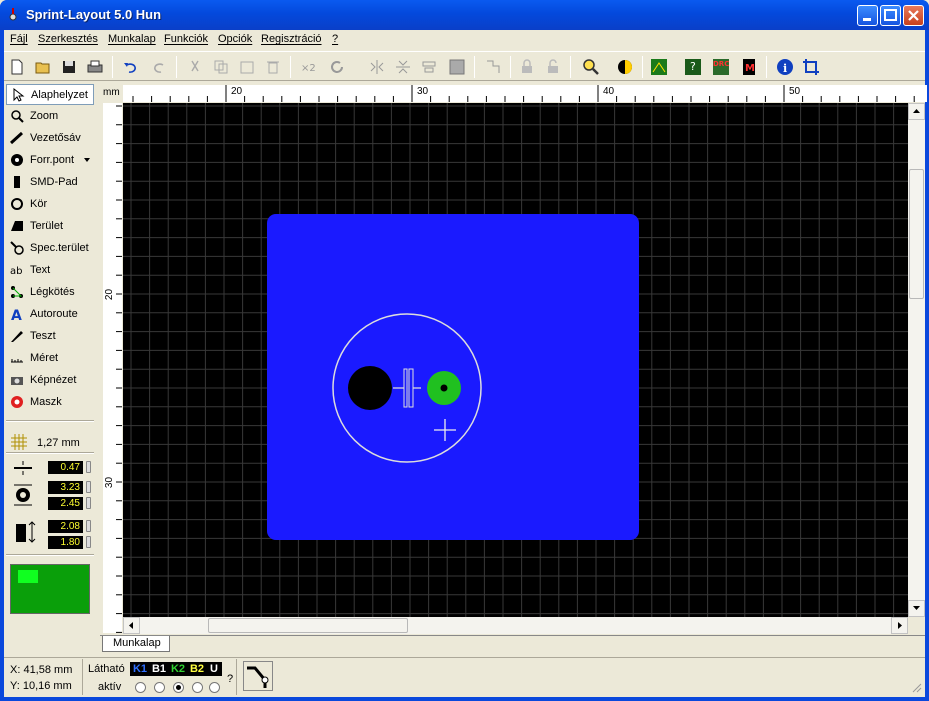  I want to click on pad-black, so click(370, 388).